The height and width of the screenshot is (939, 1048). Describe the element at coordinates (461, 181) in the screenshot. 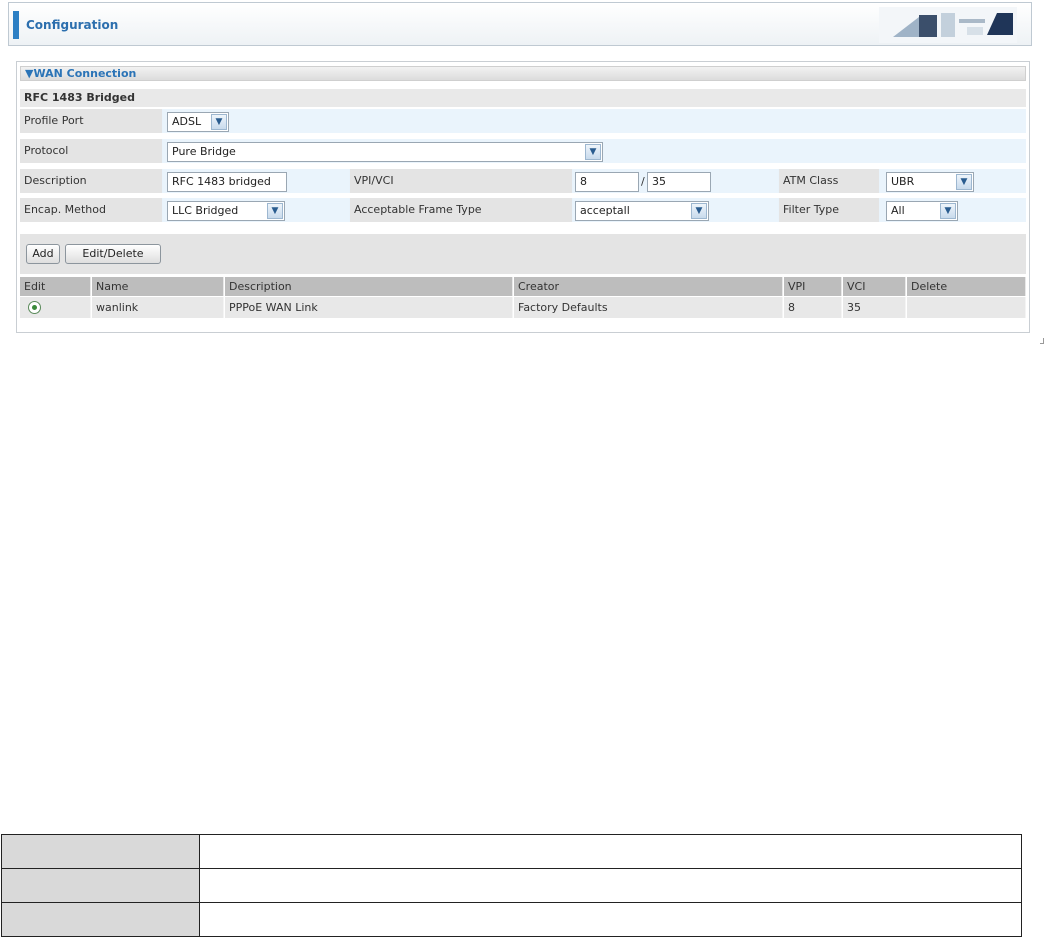

I see `vpi-vci-label: VPI/VCI` at that location.